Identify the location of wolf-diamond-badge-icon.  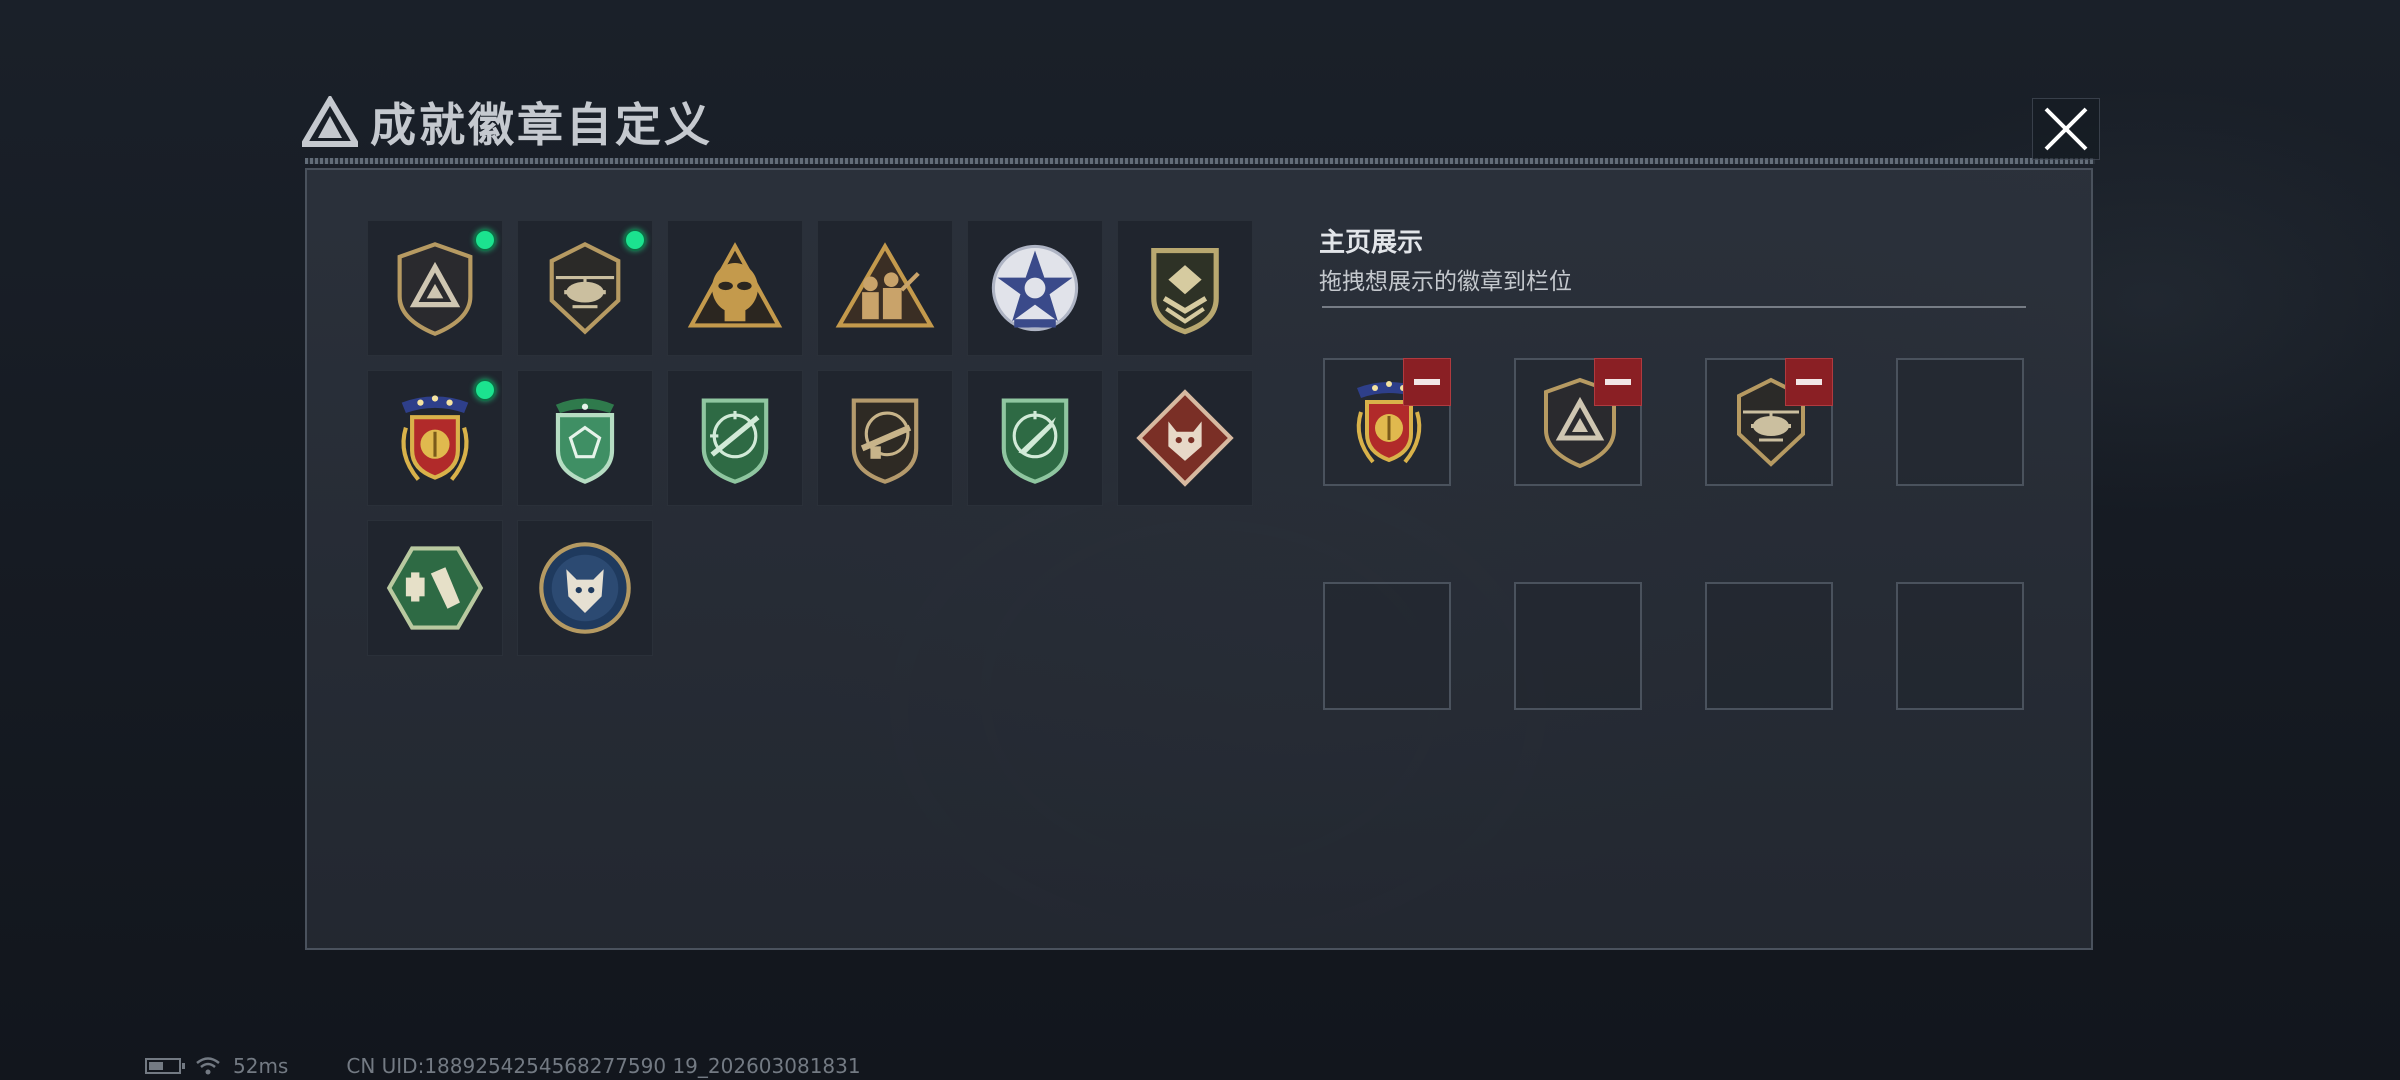
(1185, 438).